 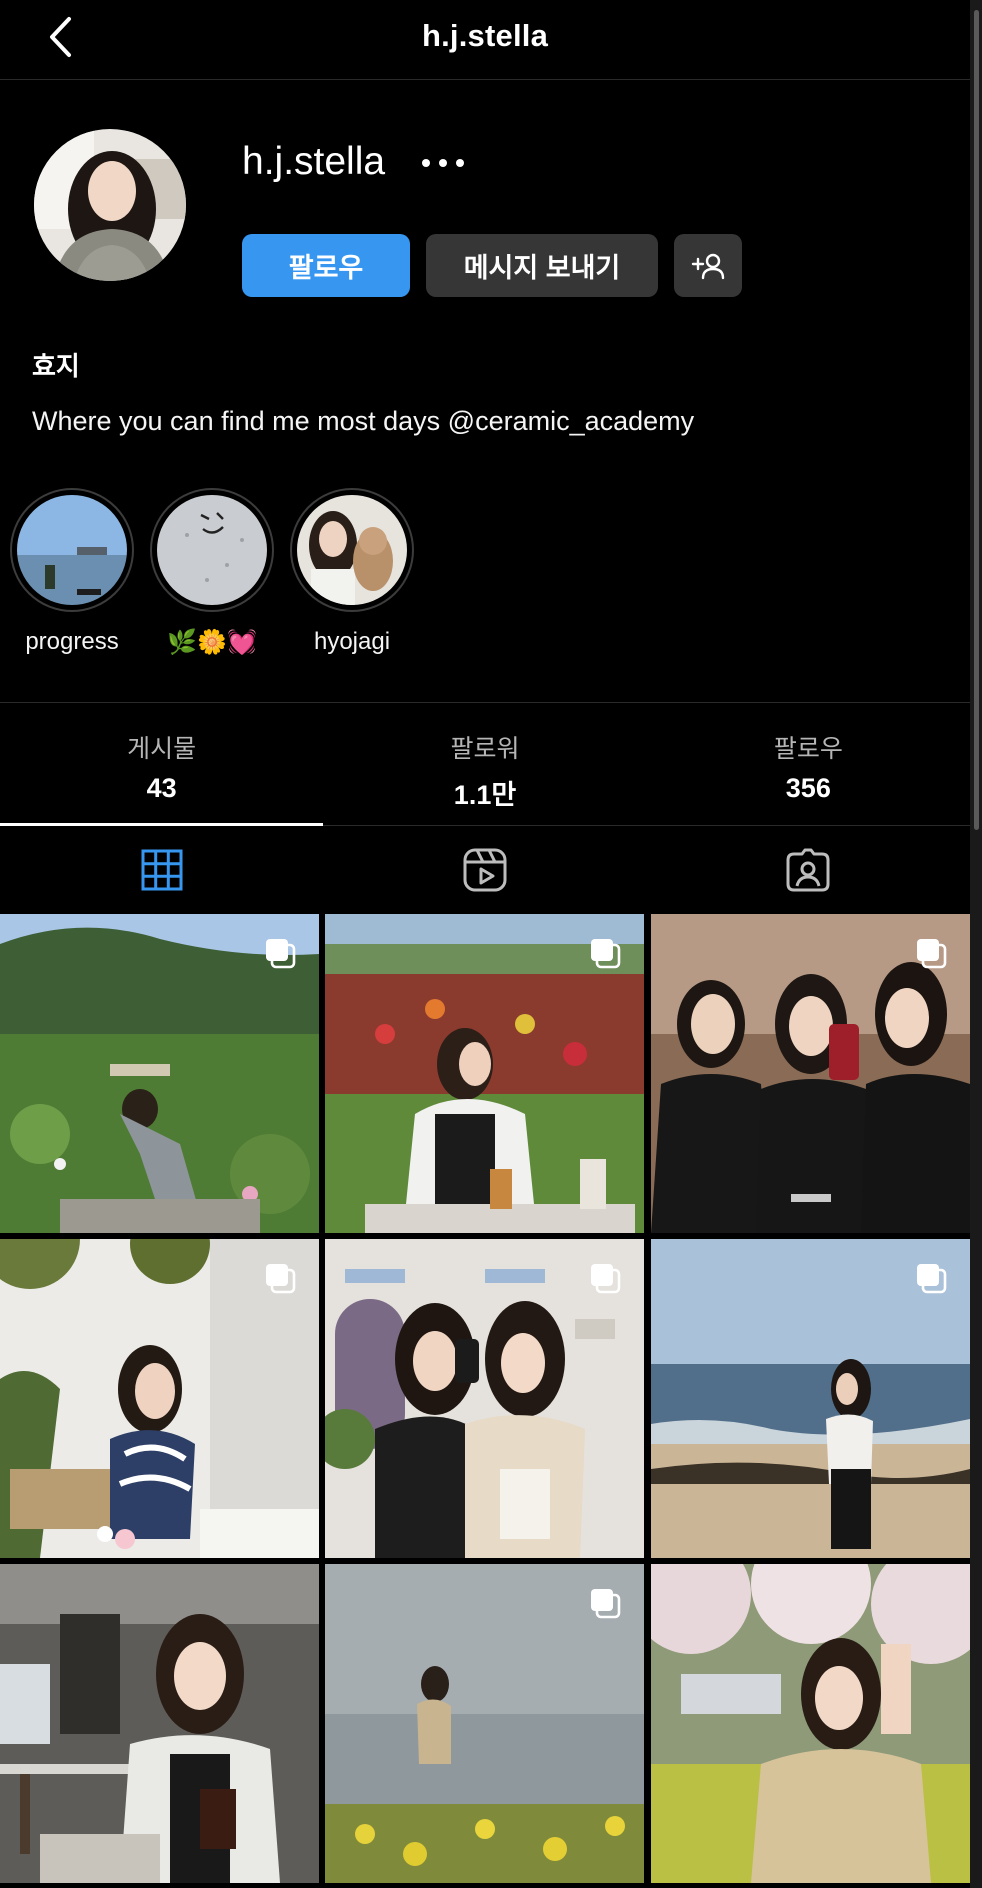 I want to click on stat-label: 게시물, so click(x=162, y=749).